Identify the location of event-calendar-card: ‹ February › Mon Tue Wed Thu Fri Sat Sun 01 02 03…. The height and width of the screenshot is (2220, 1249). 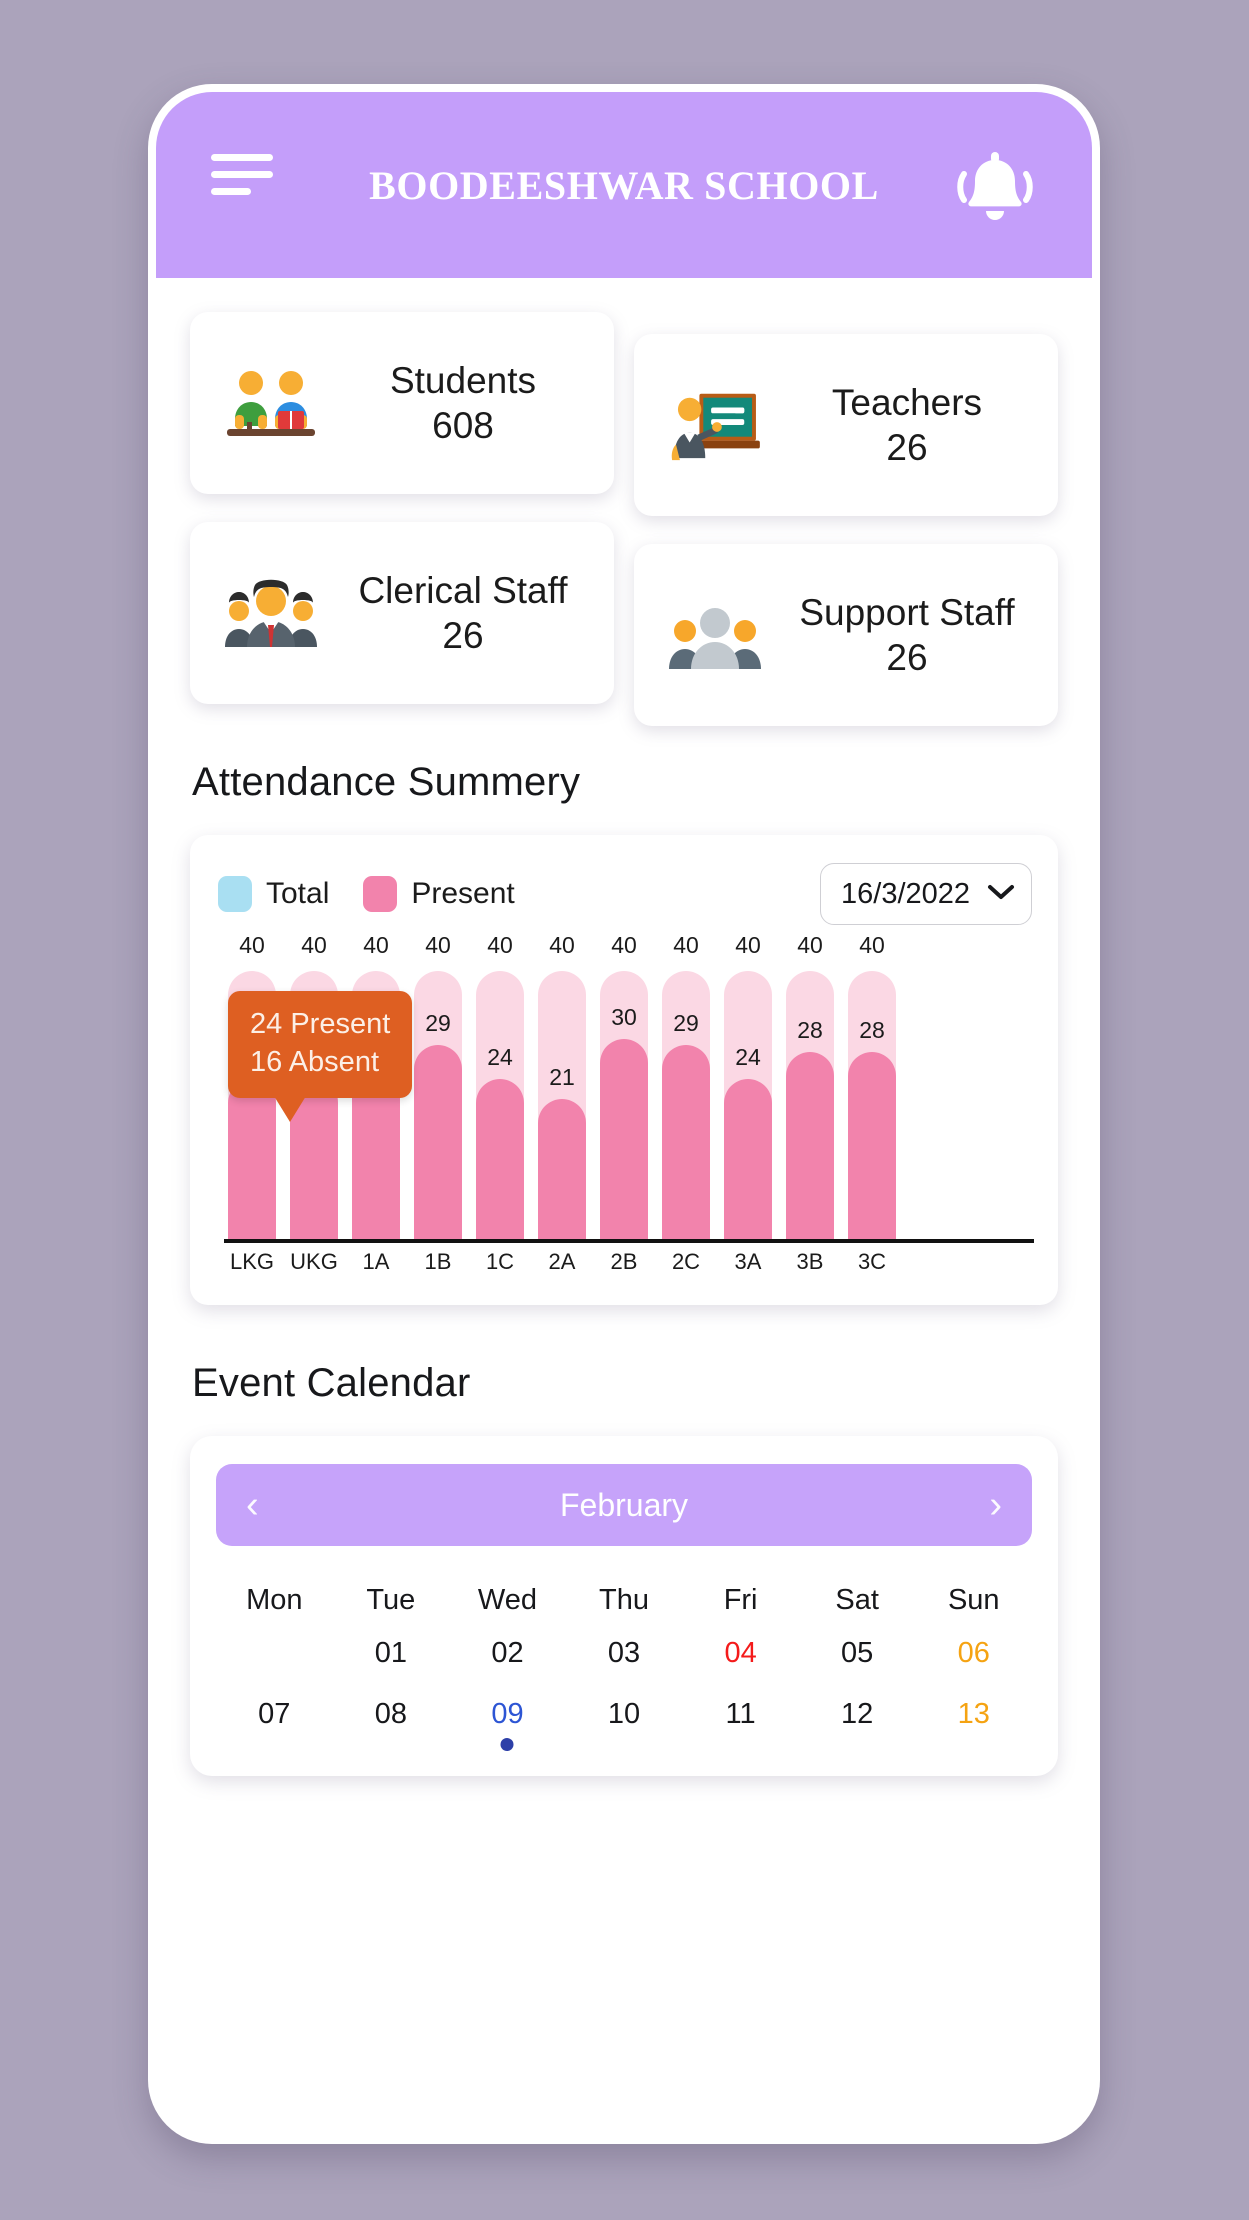
(624, 1606).